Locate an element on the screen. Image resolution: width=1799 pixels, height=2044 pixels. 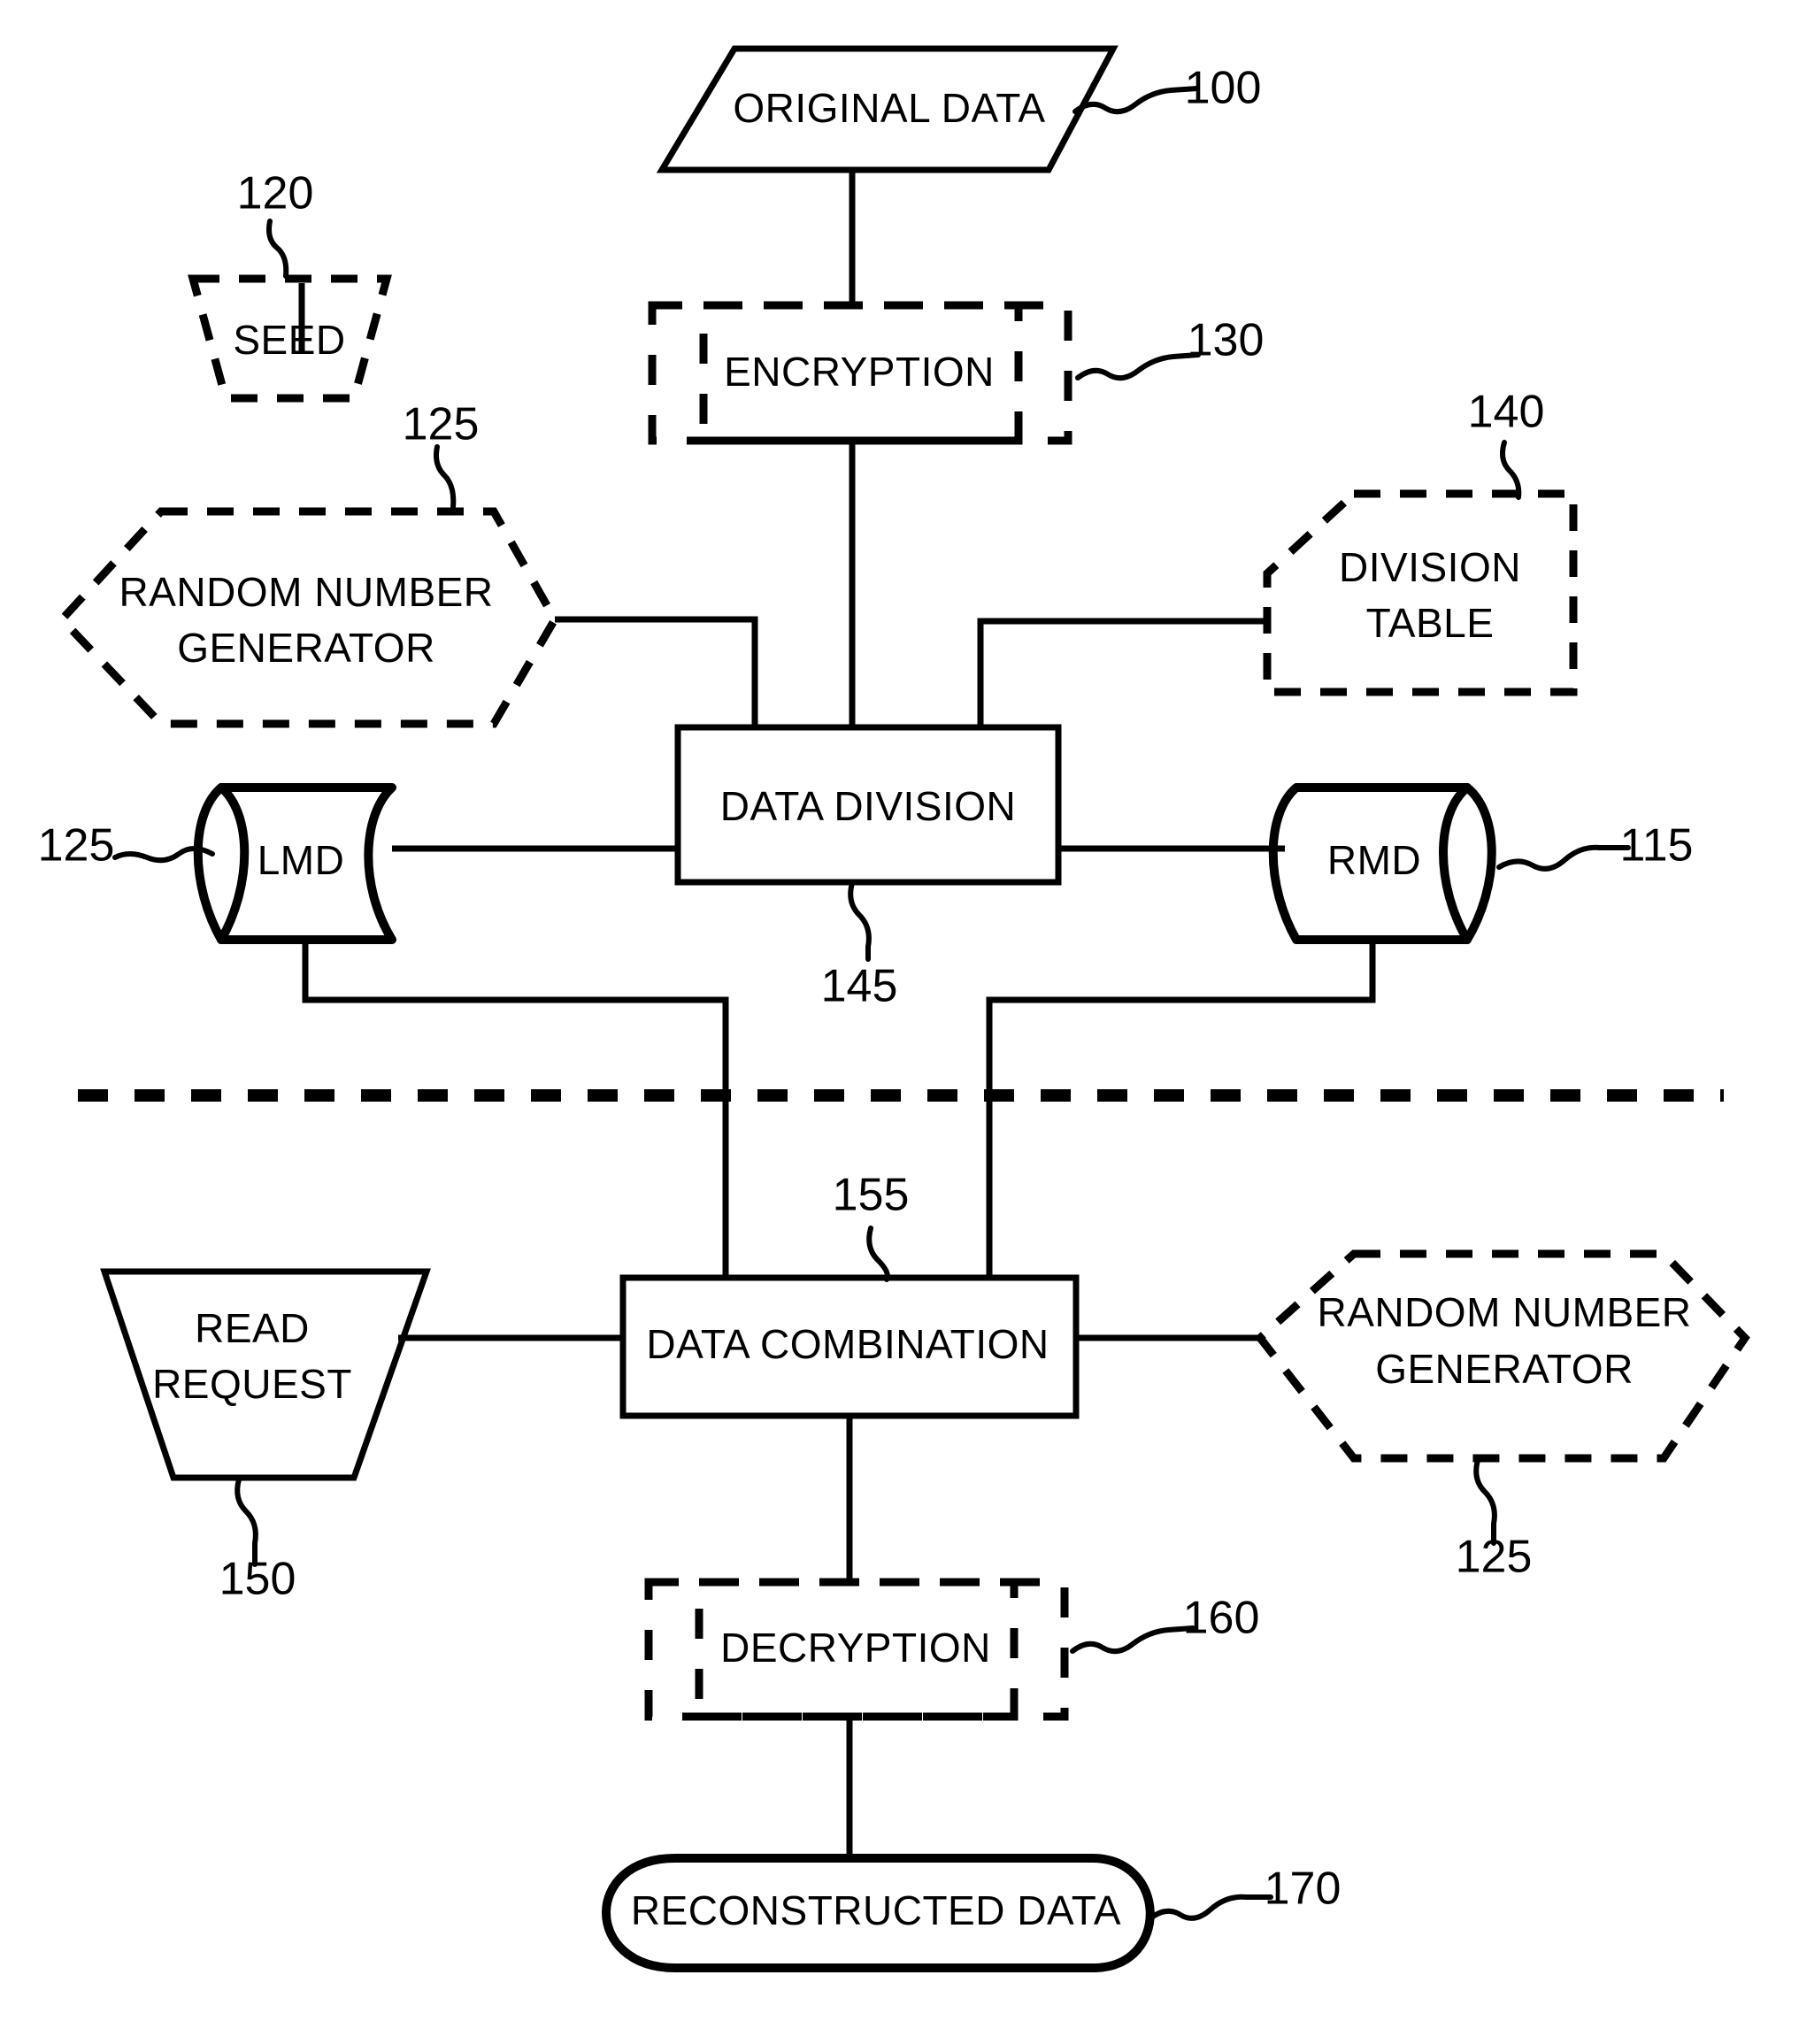
ref-125-bottom: 125 is located at coordinates (1494, 1520).